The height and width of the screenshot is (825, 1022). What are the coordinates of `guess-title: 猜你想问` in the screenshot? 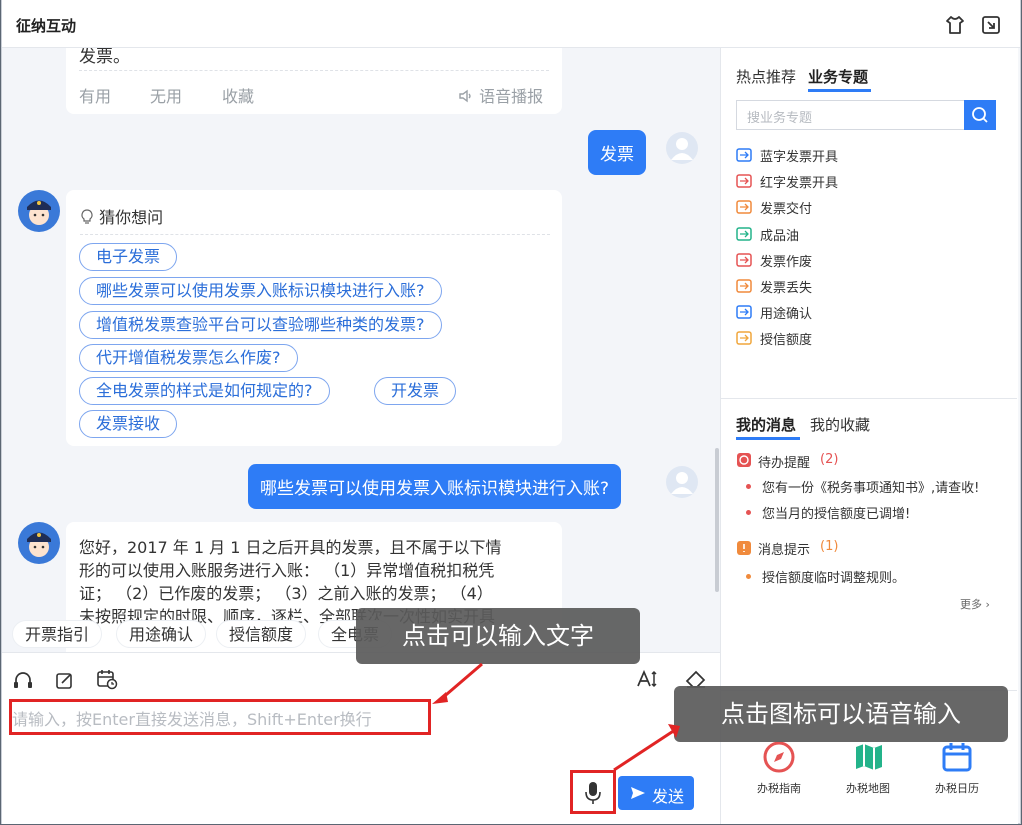 It's located at (121, 216).